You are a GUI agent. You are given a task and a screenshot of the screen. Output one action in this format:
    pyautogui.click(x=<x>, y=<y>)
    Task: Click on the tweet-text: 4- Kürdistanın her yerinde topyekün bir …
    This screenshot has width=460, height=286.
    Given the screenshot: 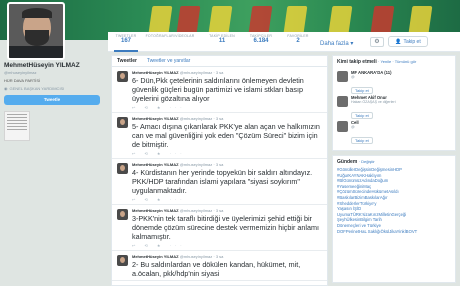 What is the action you would take?
    pyautogui.click(x=222, y=181)
    